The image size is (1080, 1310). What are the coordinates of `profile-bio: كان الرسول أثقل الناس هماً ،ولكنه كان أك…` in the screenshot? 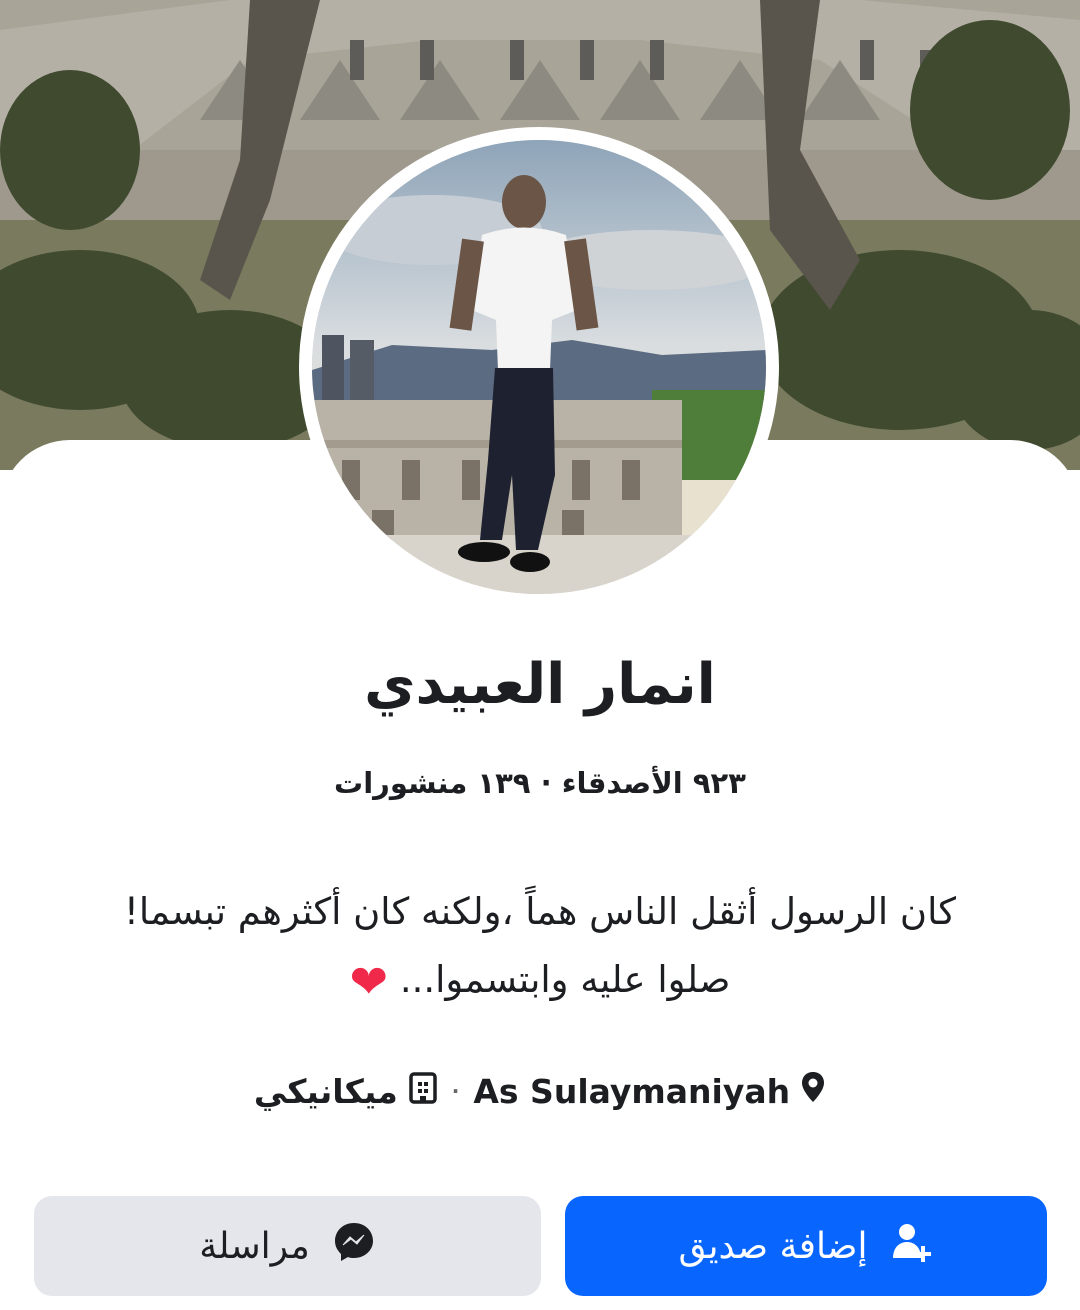 It's located at (540, 947).